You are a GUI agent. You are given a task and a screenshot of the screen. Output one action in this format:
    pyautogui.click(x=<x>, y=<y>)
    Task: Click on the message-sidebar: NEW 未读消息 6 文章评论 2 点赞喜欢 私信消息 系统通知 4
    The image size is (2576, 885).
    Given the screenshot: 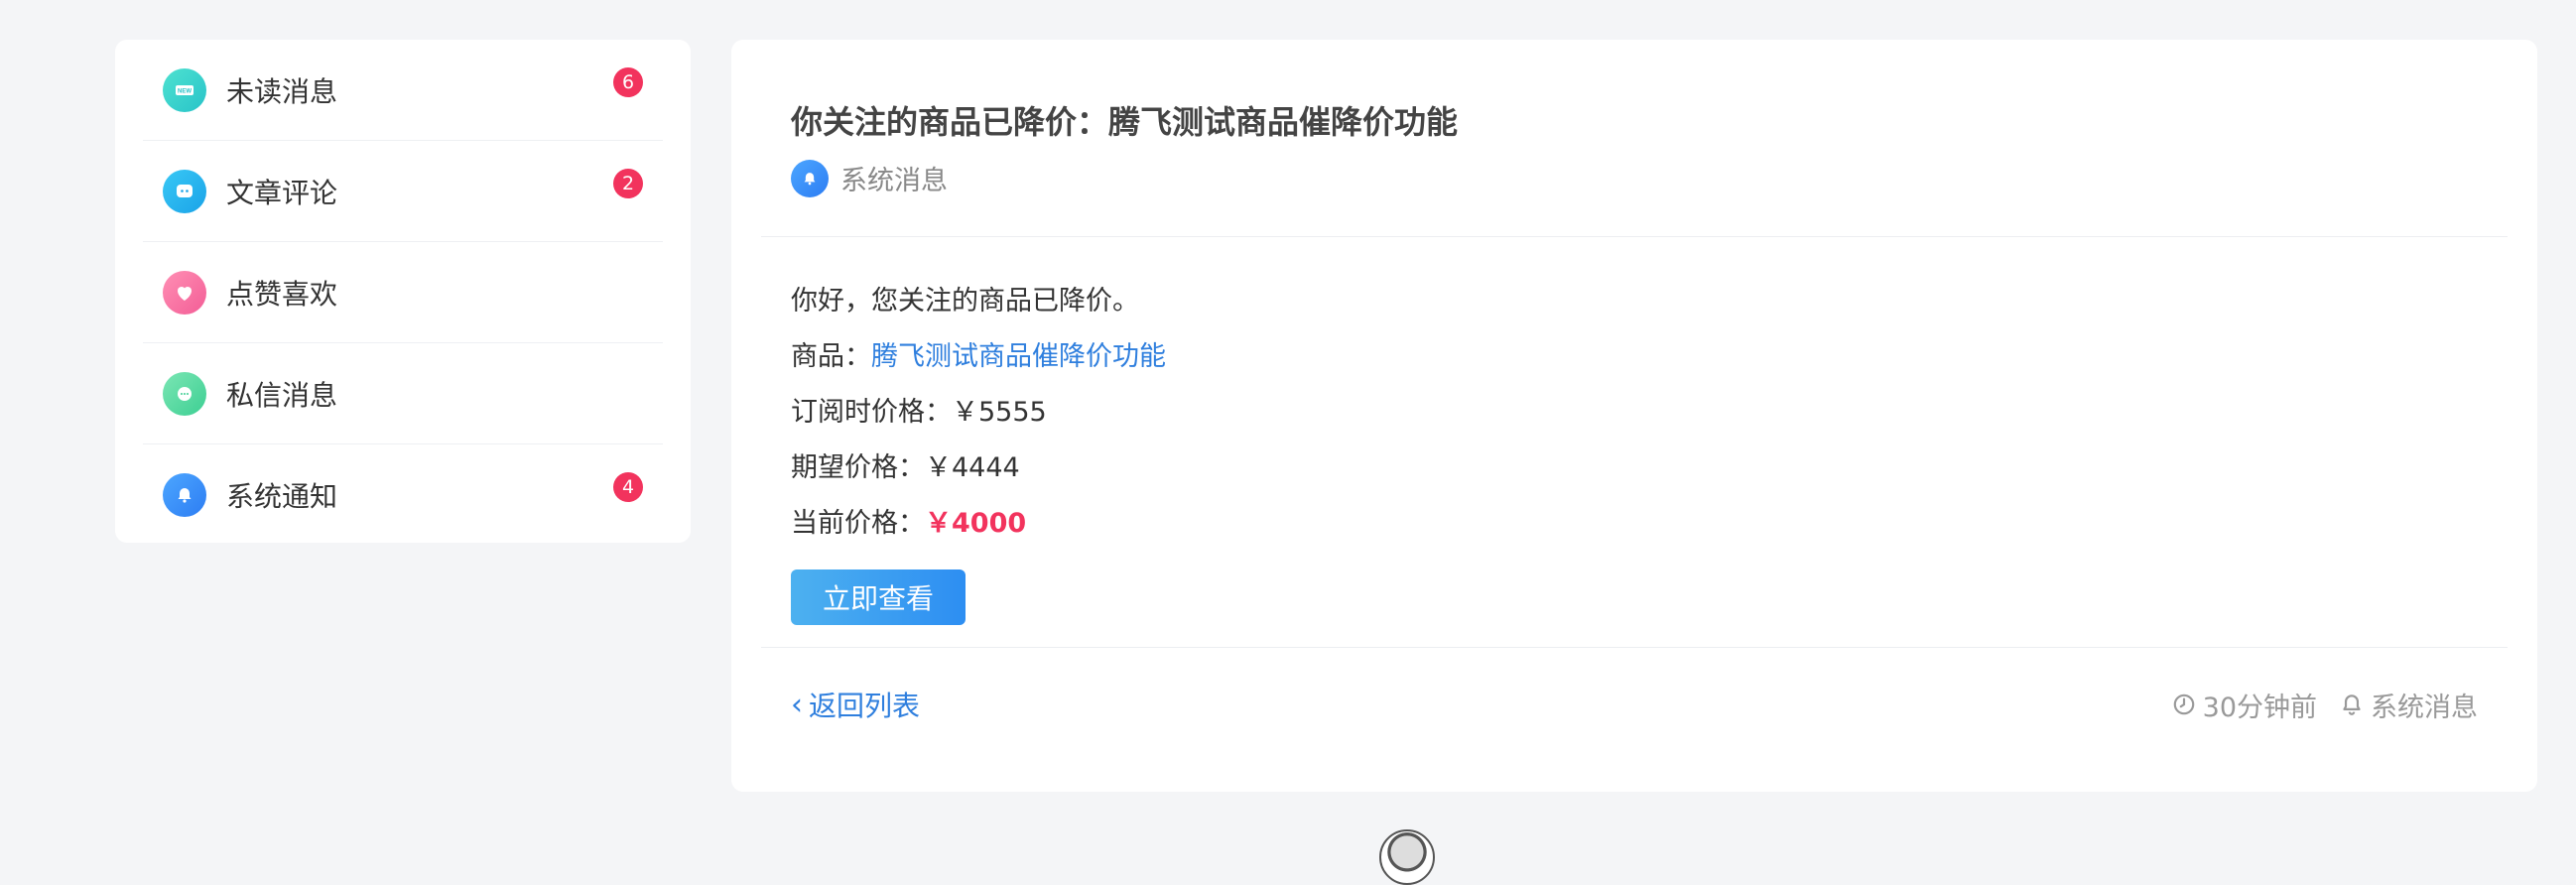 What is the action you would take?
    pyautogui.click(x=403, y=291)
    